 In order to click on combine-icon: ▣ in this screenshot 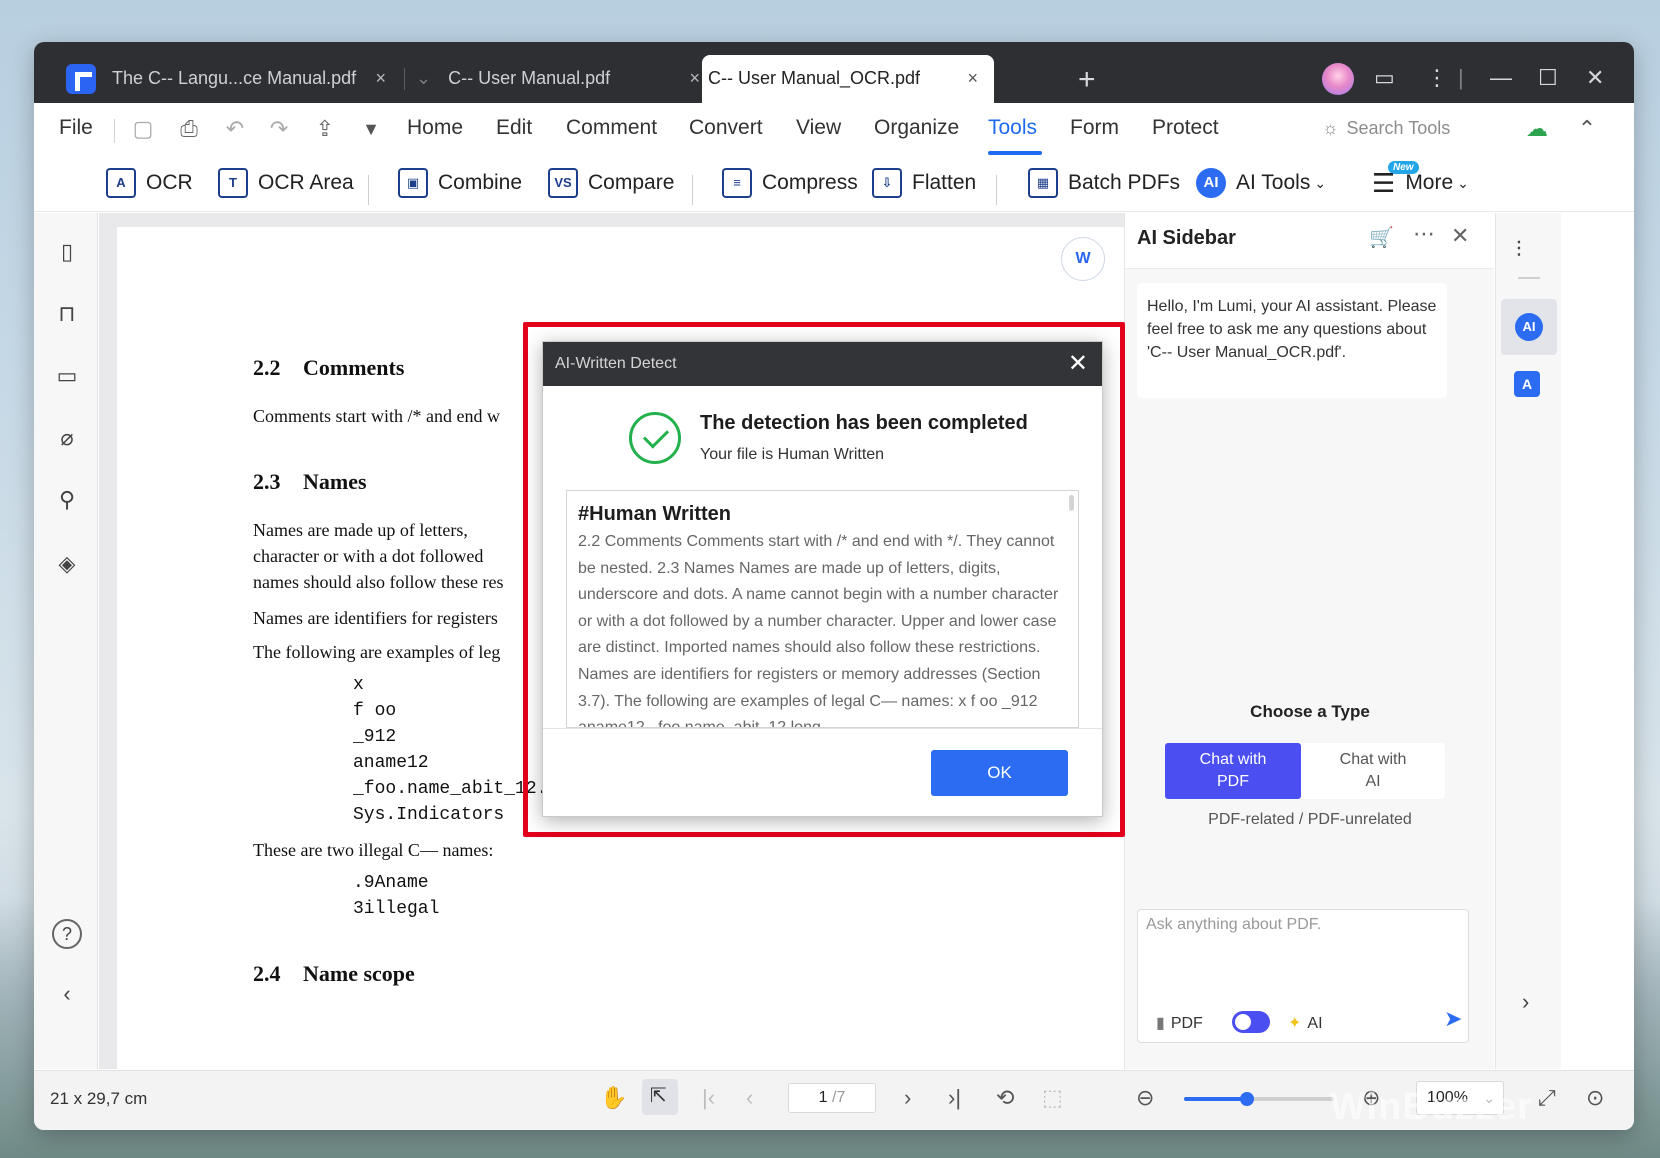, I will do `click(413, 183)`.